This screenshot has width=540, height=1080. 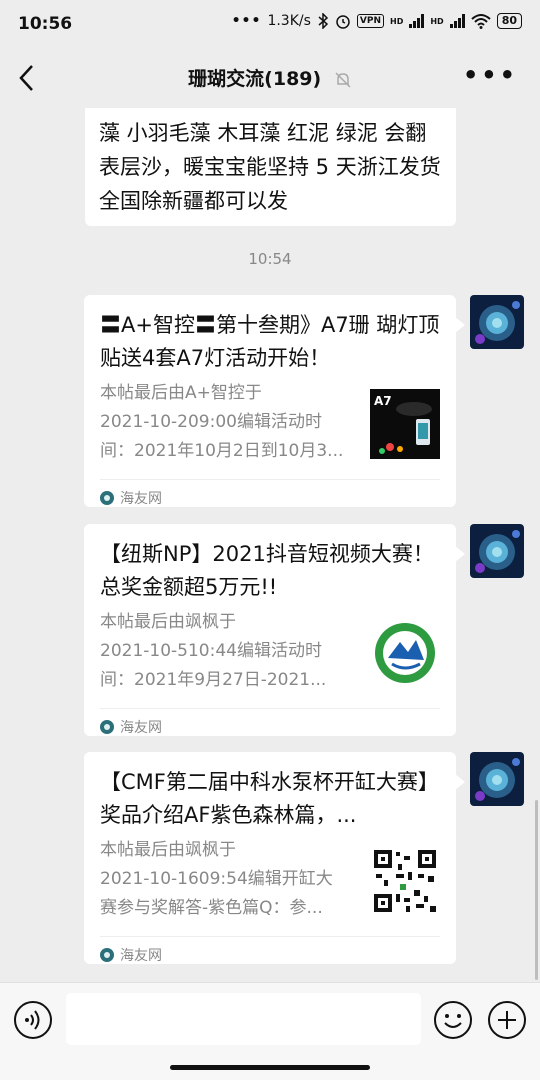 I want to click on card-thumbnail-logo, so click(x=405, y=653).